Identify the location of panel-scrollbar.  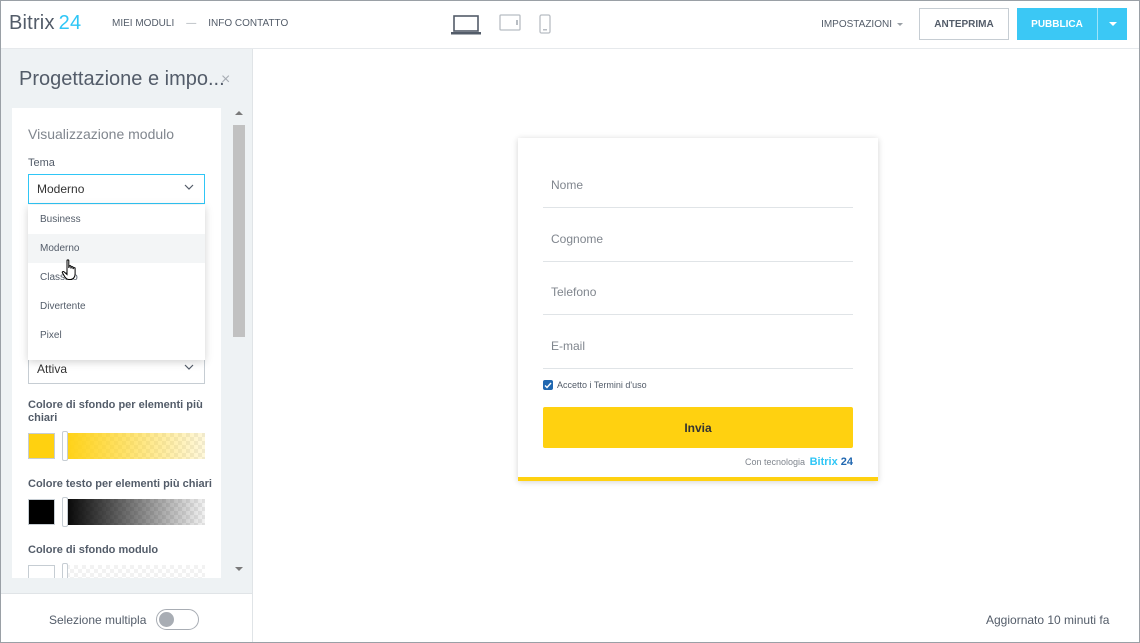
(239, 343).